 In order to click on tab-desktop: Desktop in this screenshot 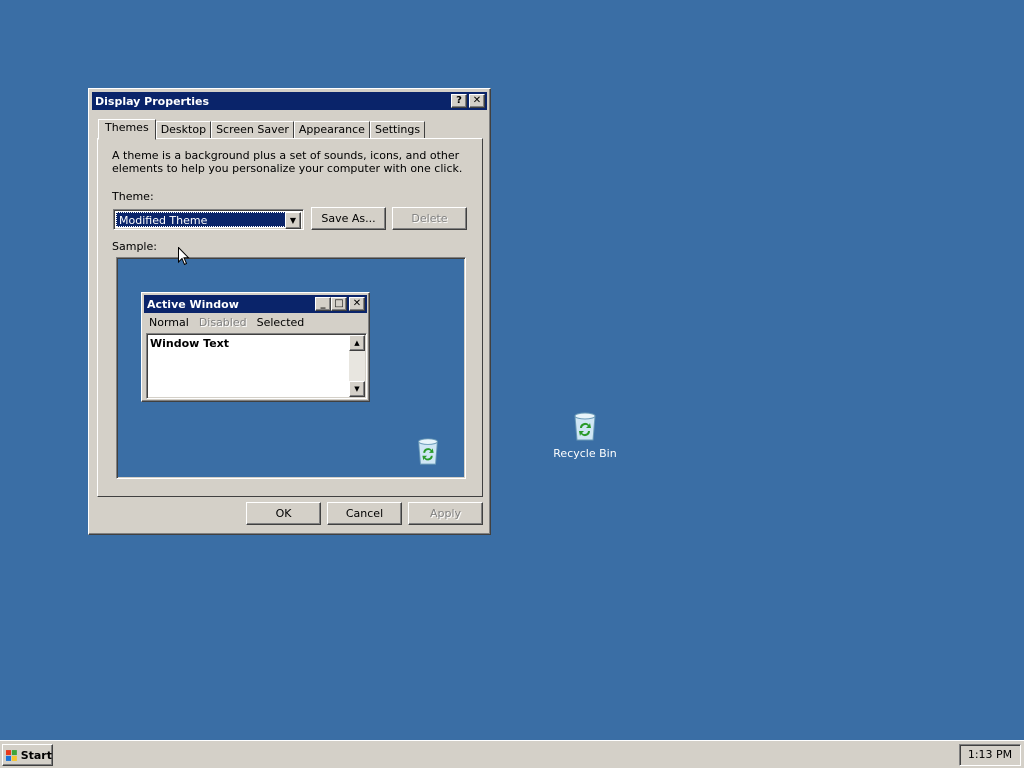, I will do `click(183, 130)`.